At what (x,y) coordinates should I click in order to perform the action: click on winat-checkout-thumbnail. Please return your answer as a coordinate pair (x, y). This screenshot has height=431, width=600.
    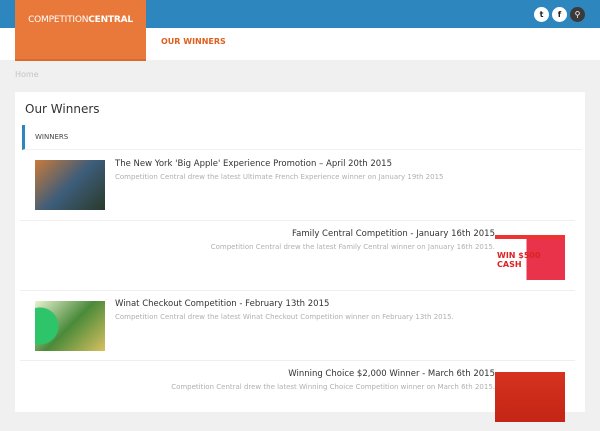
    Looking at the image, I should click on (70, 326).